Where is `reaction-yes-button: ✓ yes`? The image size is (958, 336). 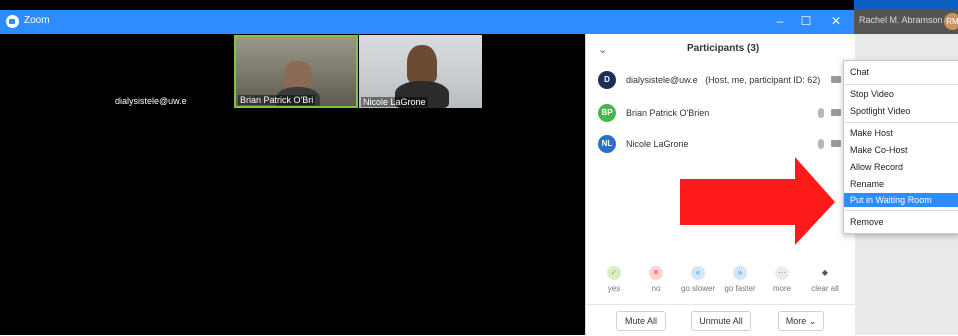
reaction-yes-button: ✓ yes is located at coordinates (614, 279).